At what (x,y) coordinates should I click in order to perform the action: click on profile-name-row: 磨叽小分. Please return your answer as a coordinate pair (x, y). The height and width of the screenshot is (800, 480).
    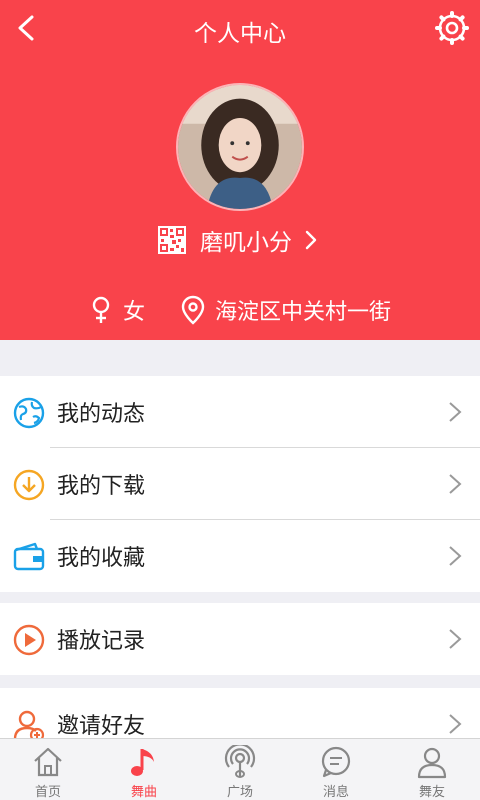
    Looking at the image, I should click on (240, 240).